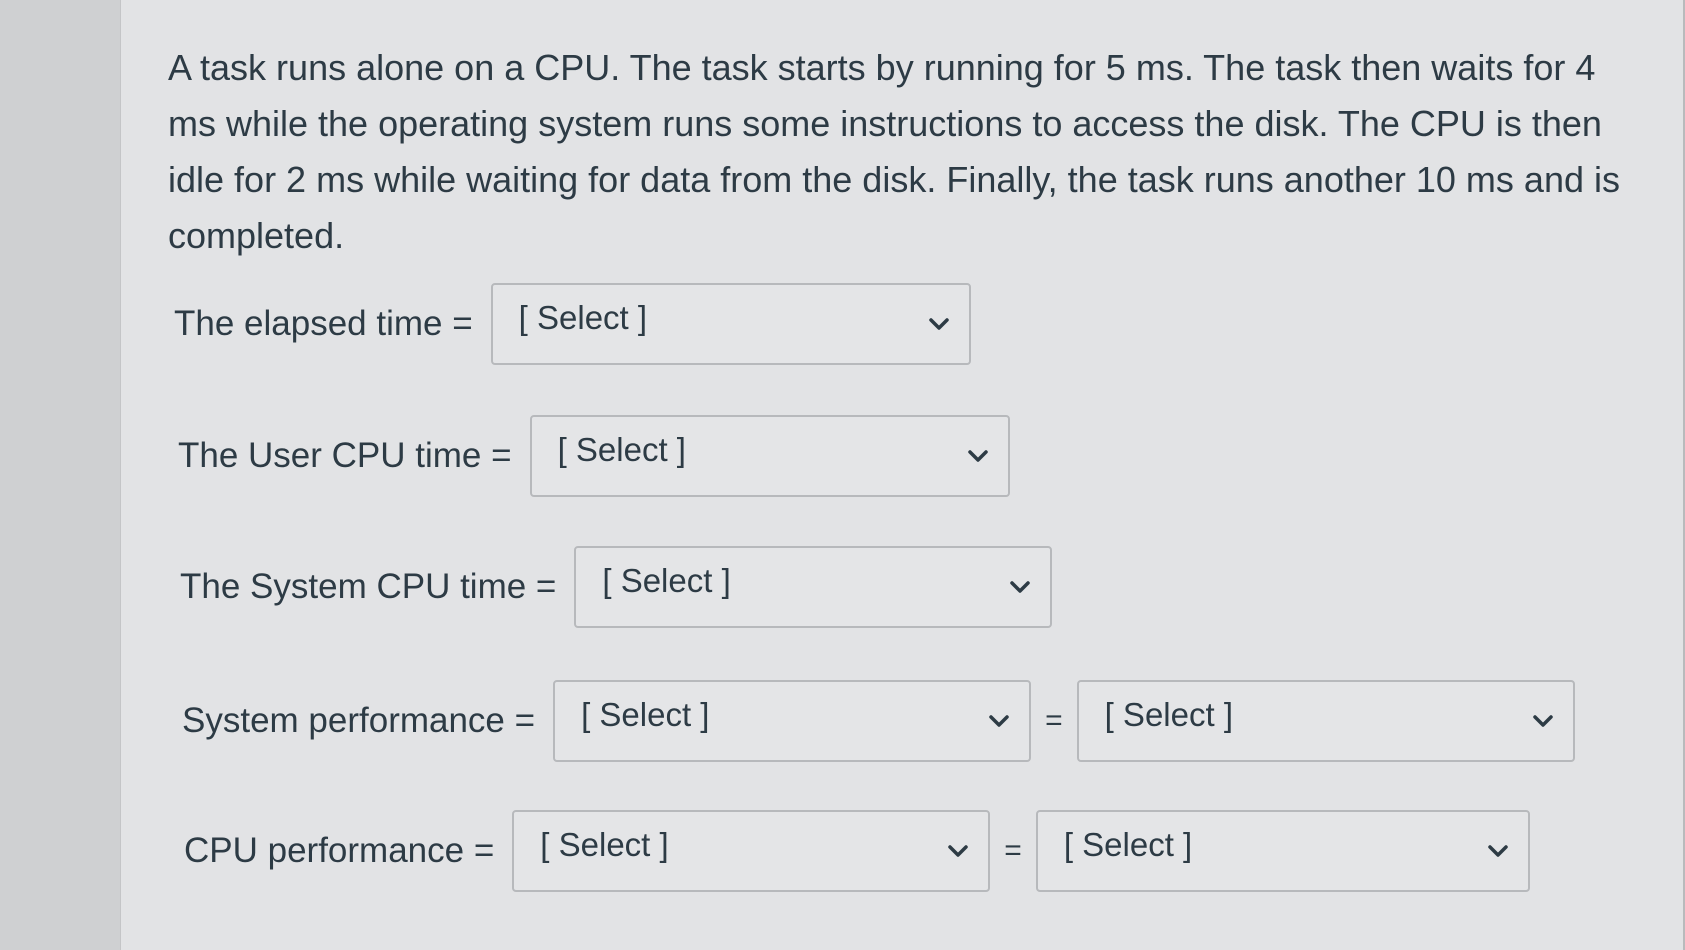 Image resolution: width=1685 pixels, height=950 pixels. Describe the element at coordinates (666, 580) in the screenshot. I see `system-cpu-time-select-value: [ Select ]` at that location.